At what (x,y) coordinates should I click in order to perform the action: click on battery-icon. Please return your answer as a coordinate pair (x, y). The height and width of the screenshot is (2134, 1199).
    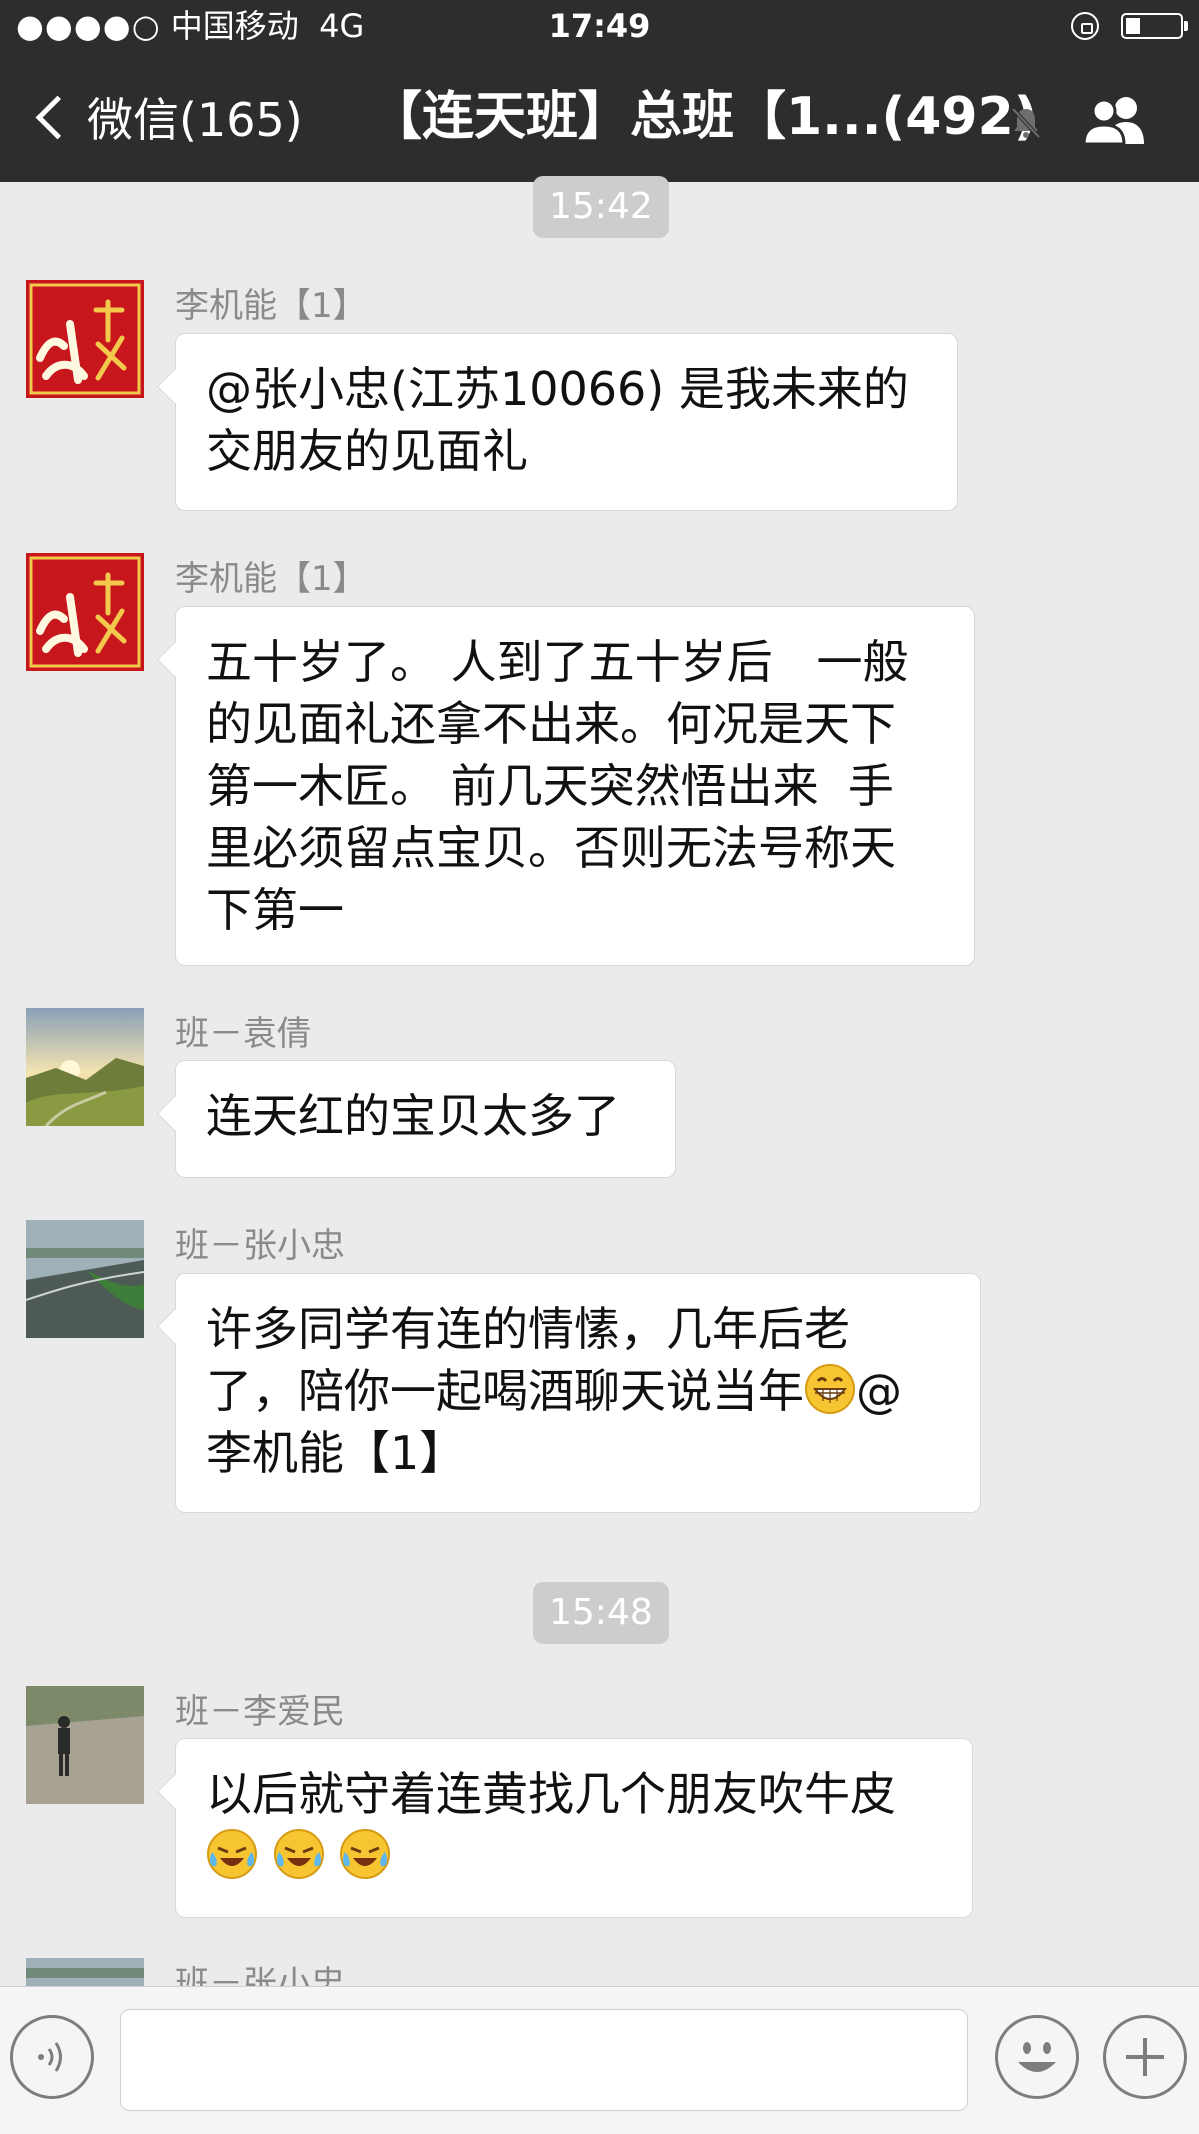
    Looking at the image, I should click on (1154, 26).